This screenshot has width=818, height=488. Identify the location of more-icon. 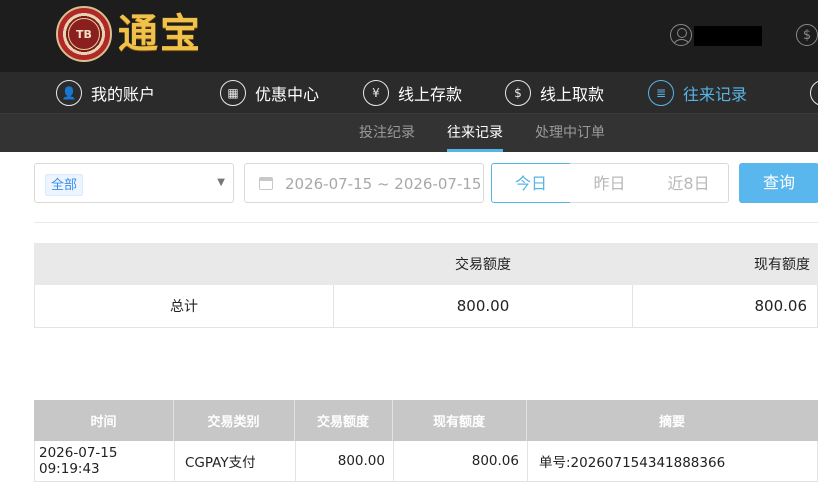
(814, 93).